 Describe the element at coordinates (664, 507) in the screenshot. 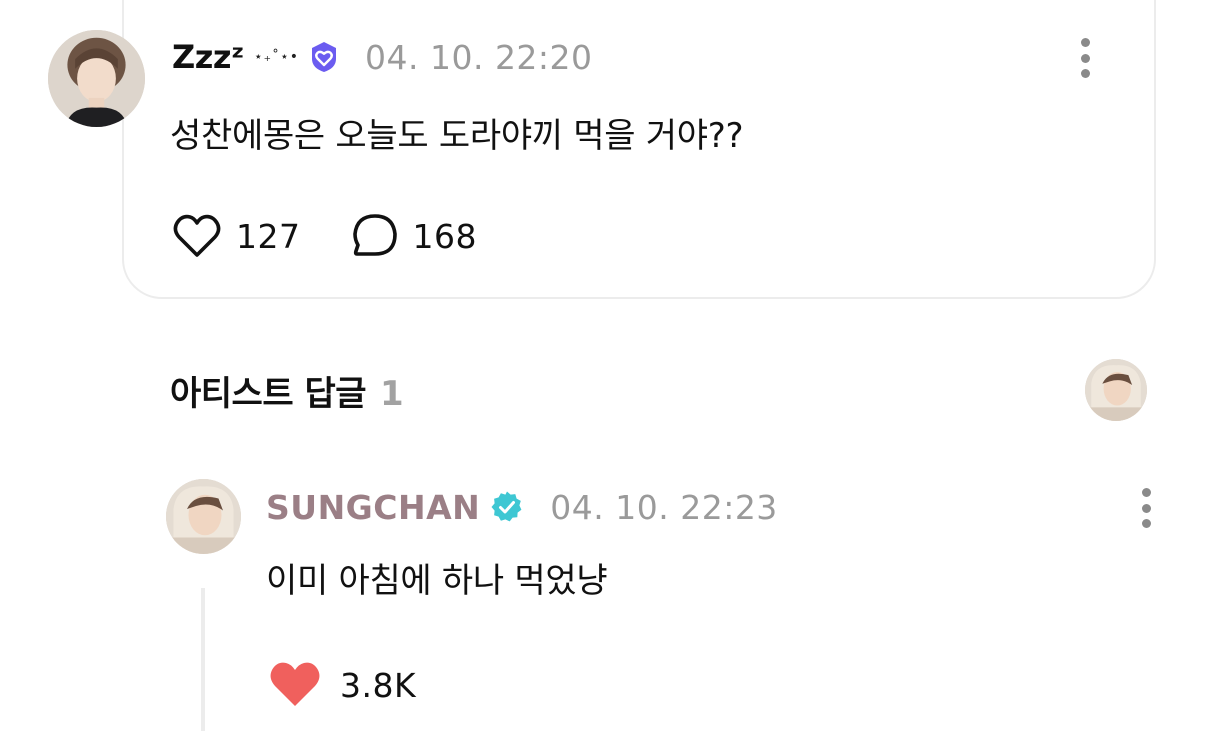

I see `reply-timestamp: 04. 10. 22:23` at that location.